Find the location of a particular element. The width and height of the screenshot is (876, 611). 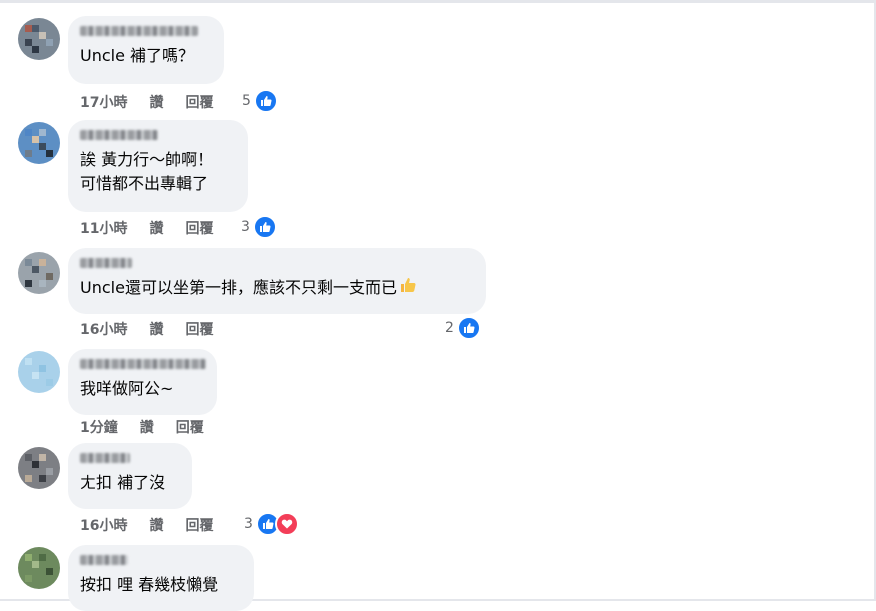

timestamp: 1分鐘 is located at coordinates (99, 427).